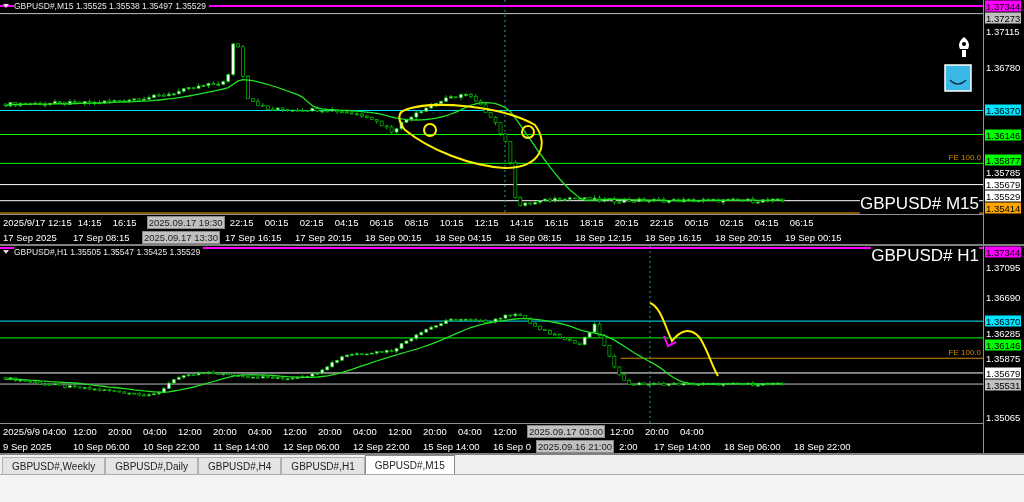  What do you see at coordinates (240, 465) in the screenshot?
I see `chart-tab: GBPUSD#,H4` at bounding box center [240, 465].